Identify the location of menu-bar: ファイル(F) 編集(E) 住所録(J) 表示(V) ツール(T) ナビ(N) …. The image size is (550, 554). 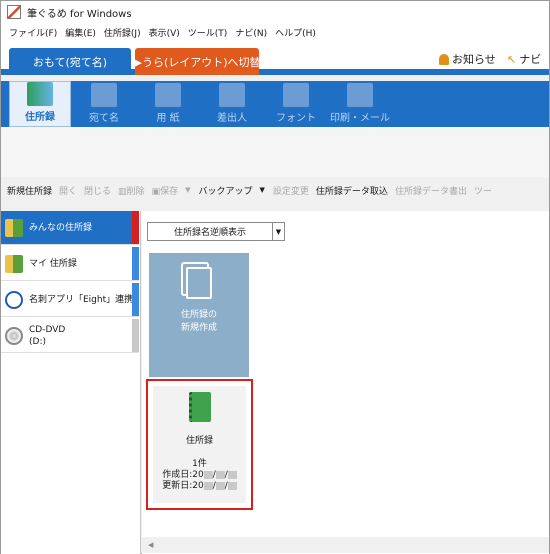
(275, 32).